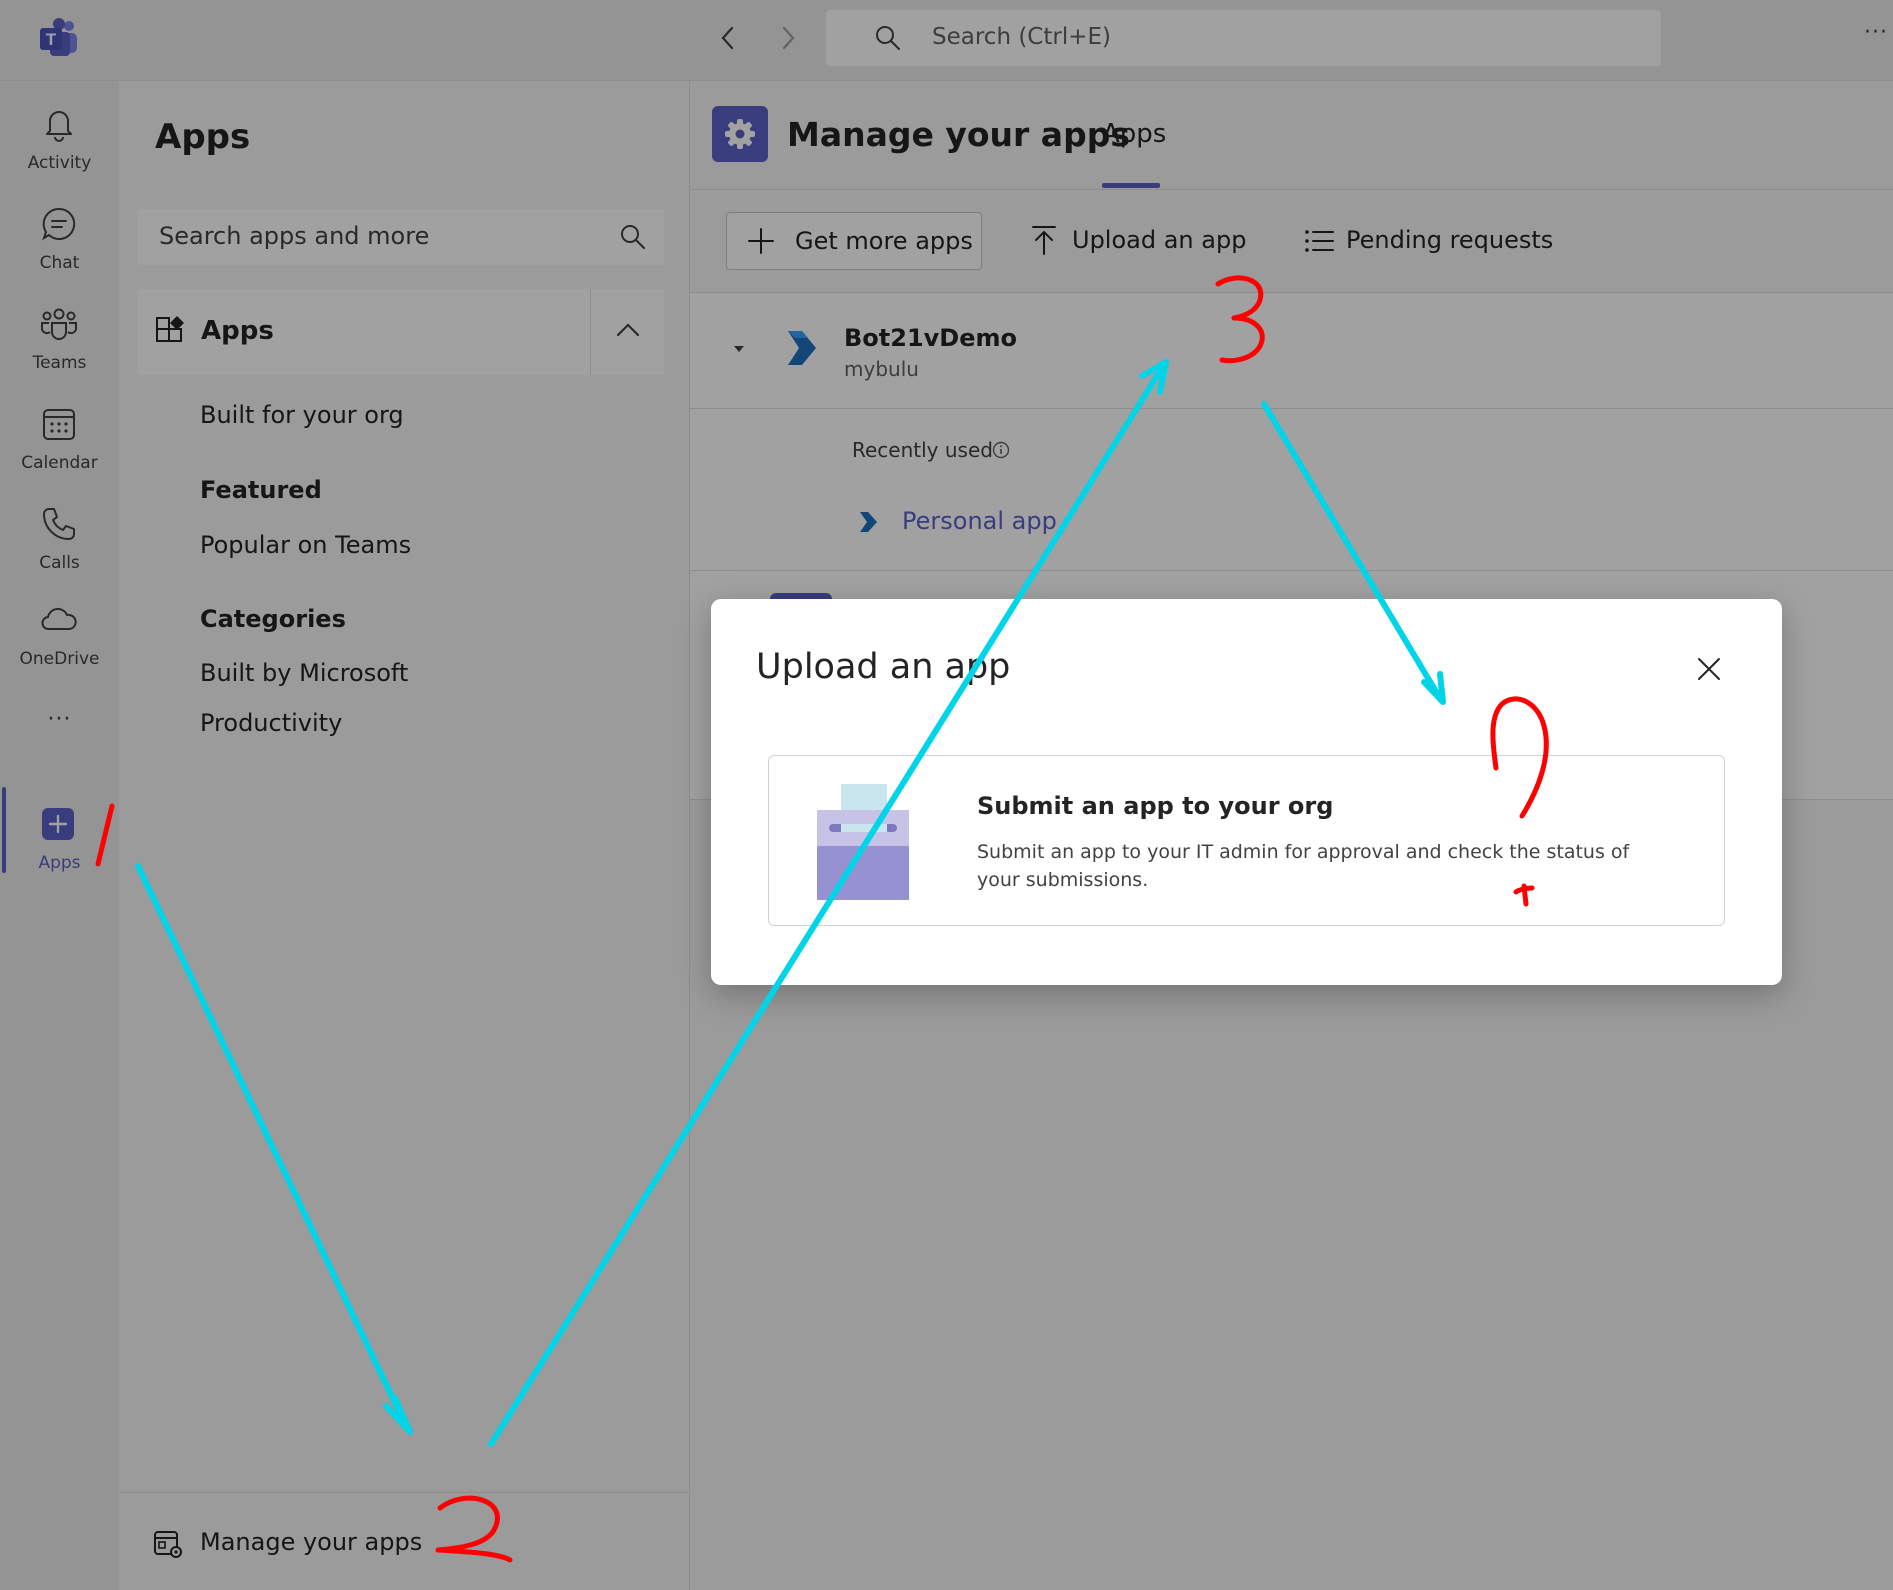 This screenshot has height=1590, width=1893. I want to click on submission-box-icon, so click(863, 842).